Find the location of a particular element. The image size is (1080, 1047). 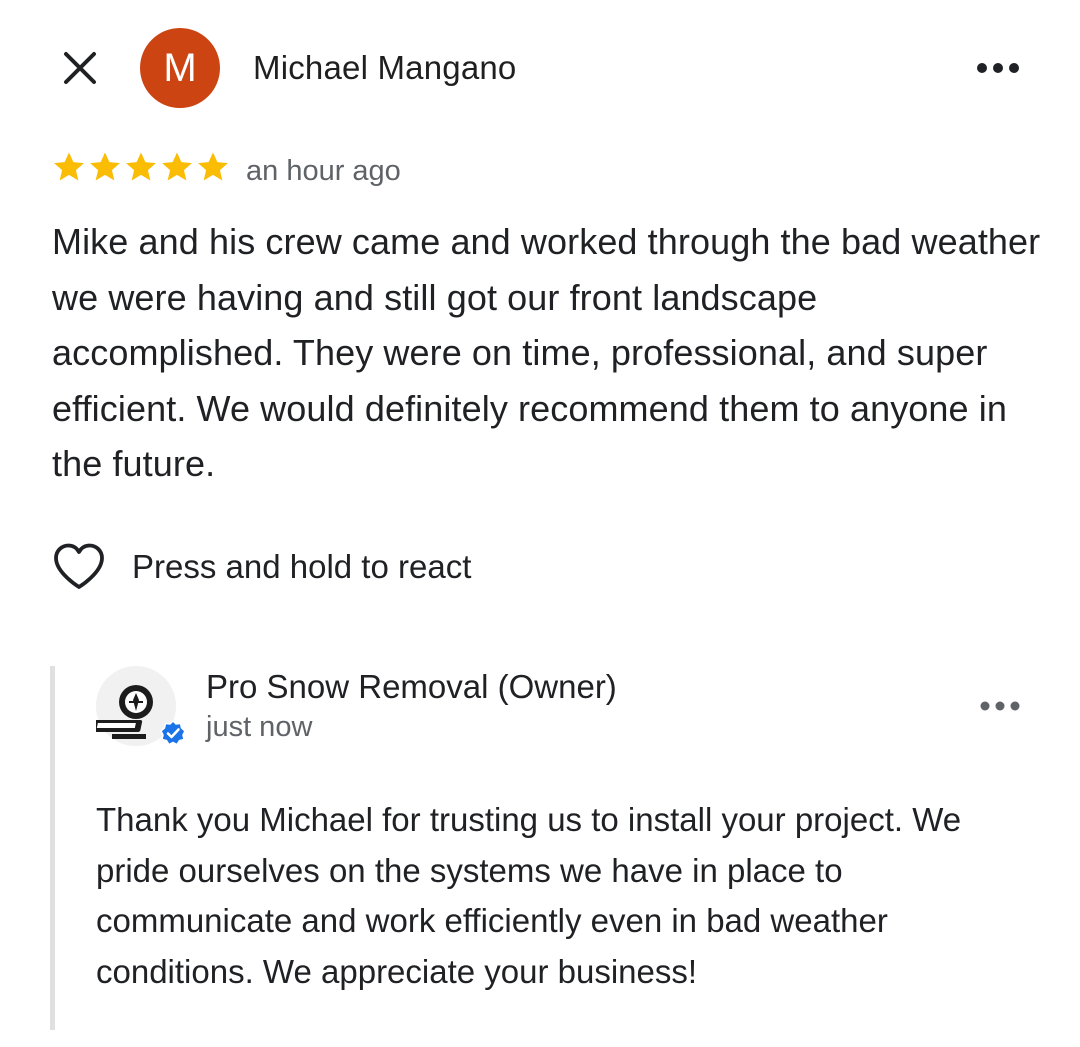

reviewer-name: Michael Mangano is located at coordinates (385, 68).